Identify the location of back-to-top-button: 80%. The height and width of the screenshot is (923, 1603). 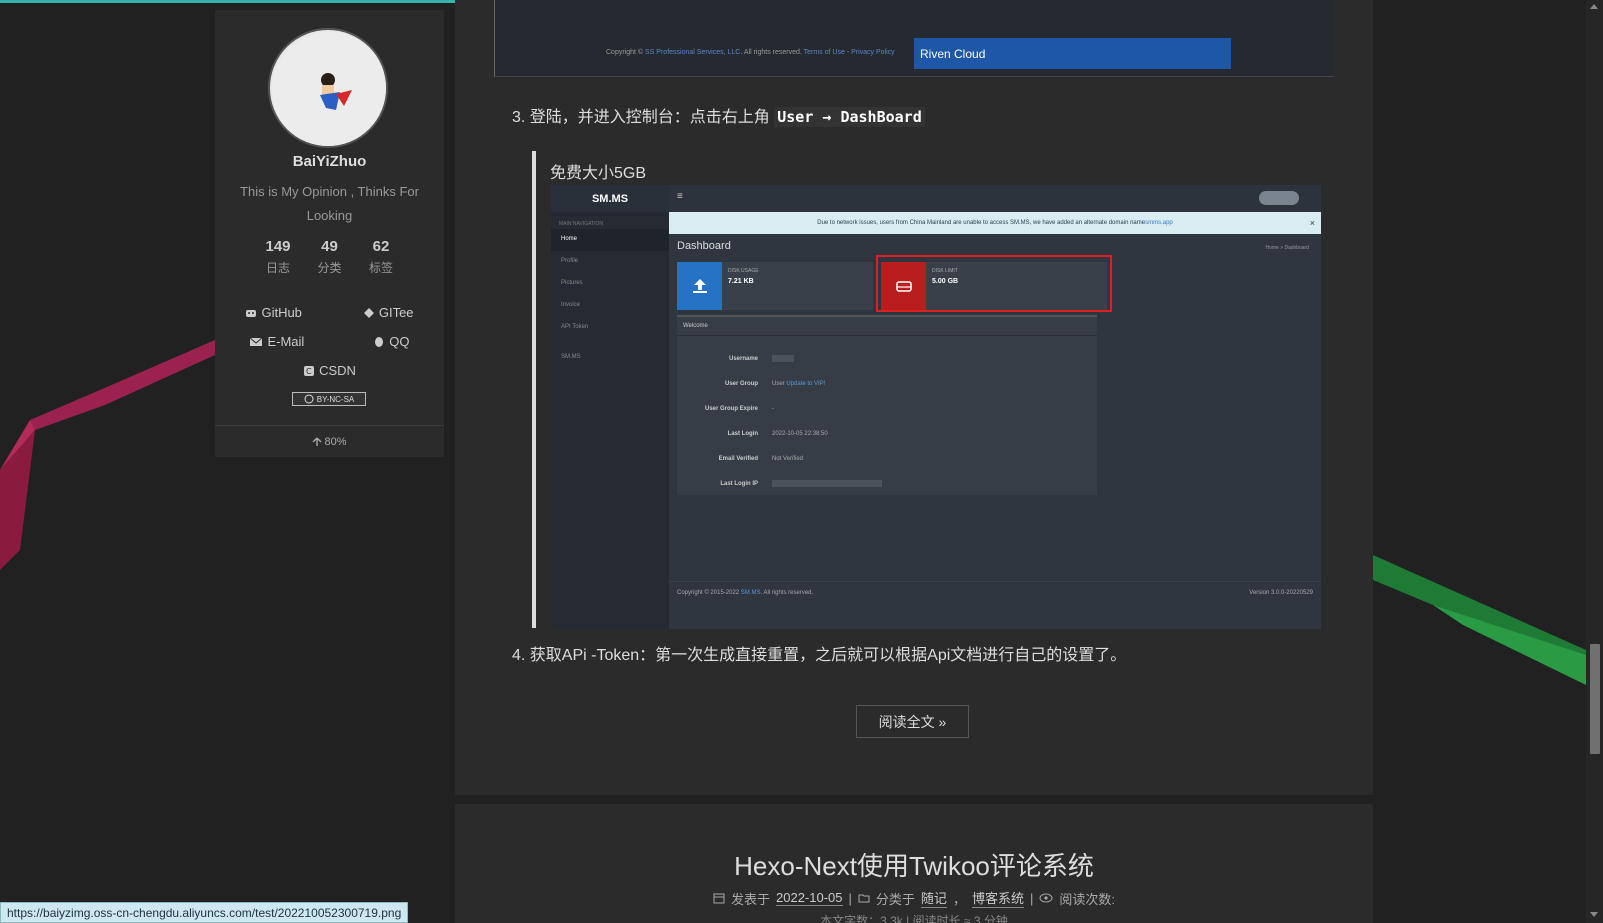
(329, 441).